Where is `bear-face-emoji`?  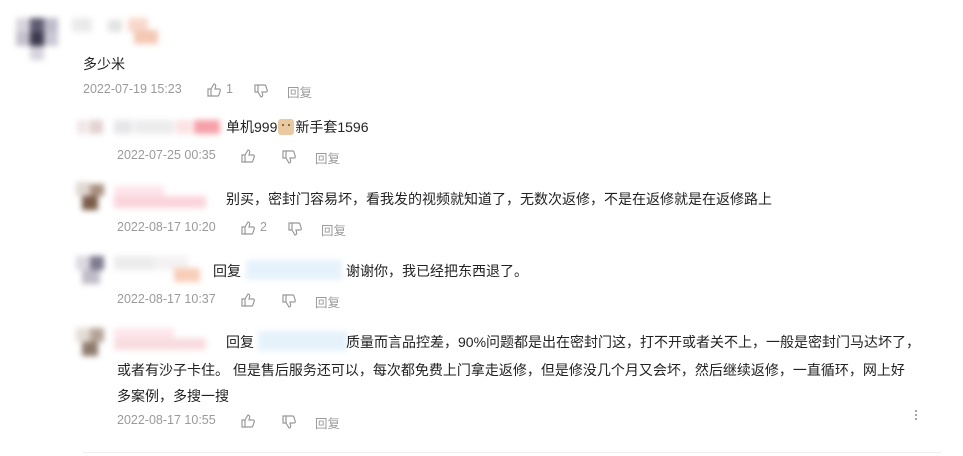
bear-face-emoji is located at coordinates (286, 127).